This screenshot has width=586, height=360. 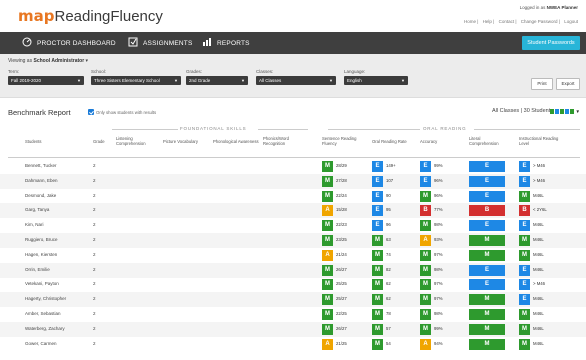 What do you see at coordinates (507, 21) in the screenshot?
I see `link-contact: Contact` at bounding box center [507, 21].